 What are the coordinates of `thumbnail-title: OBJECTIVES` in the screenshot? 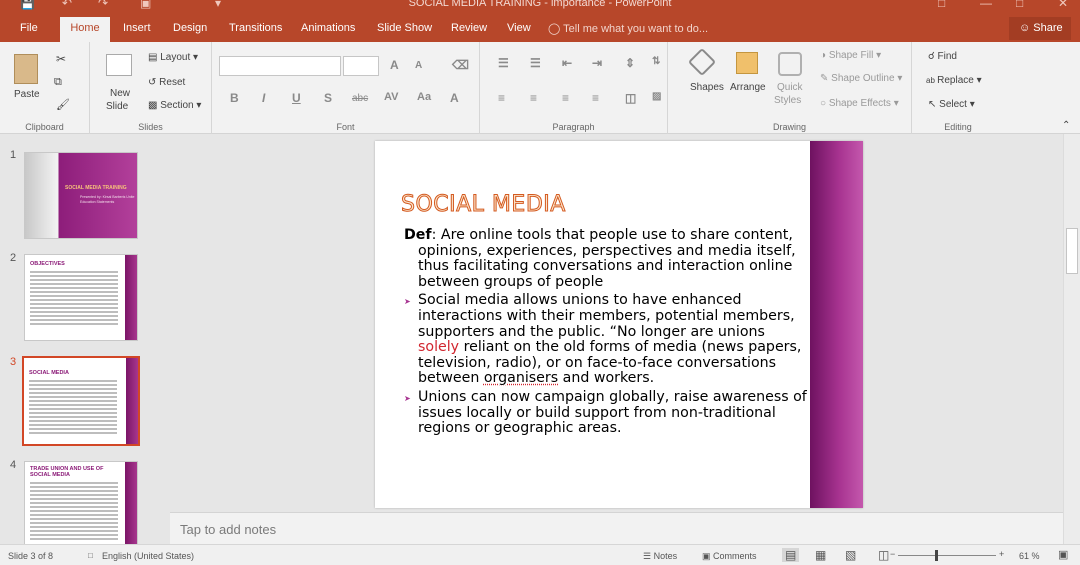 It's located at (47, 264).